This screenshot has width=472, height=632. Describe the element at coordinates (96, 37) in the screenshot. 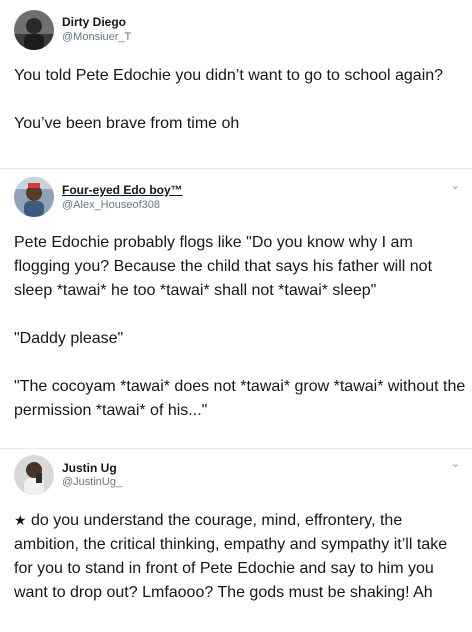

I see `user-handle: @Monsiuer_T` at that location.